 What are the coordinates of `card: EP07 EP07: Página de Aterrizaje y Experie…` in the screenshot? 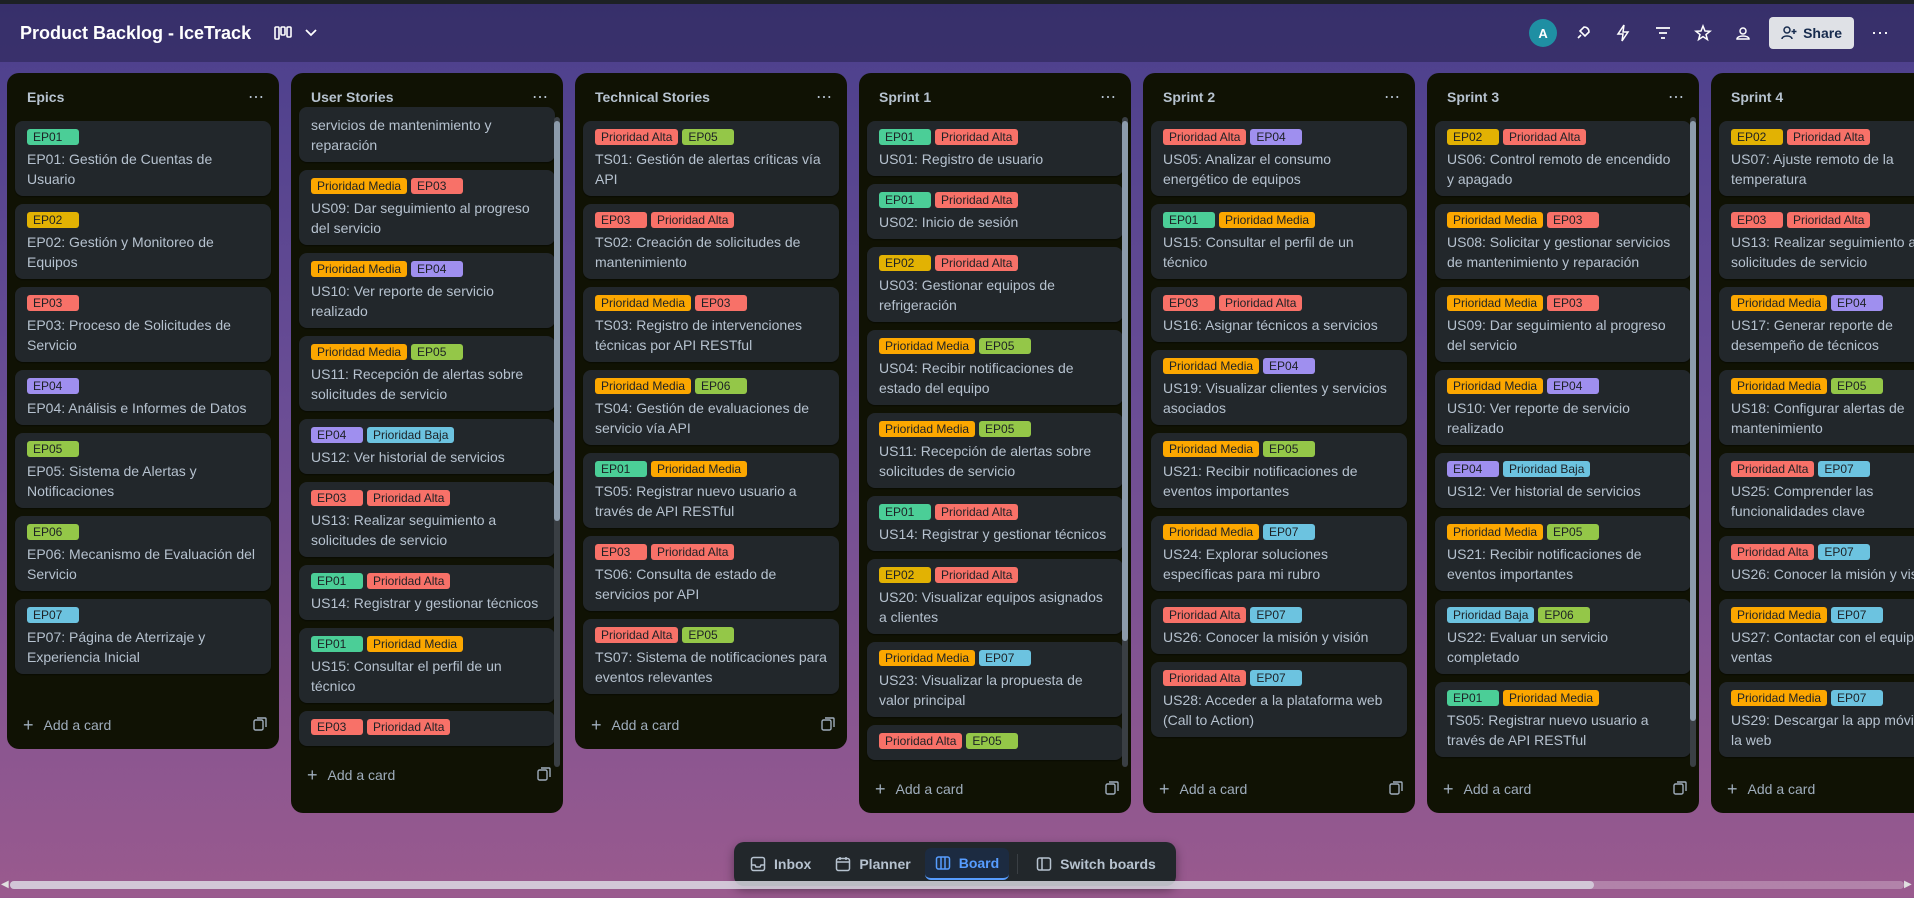 It's located at (143, 636).